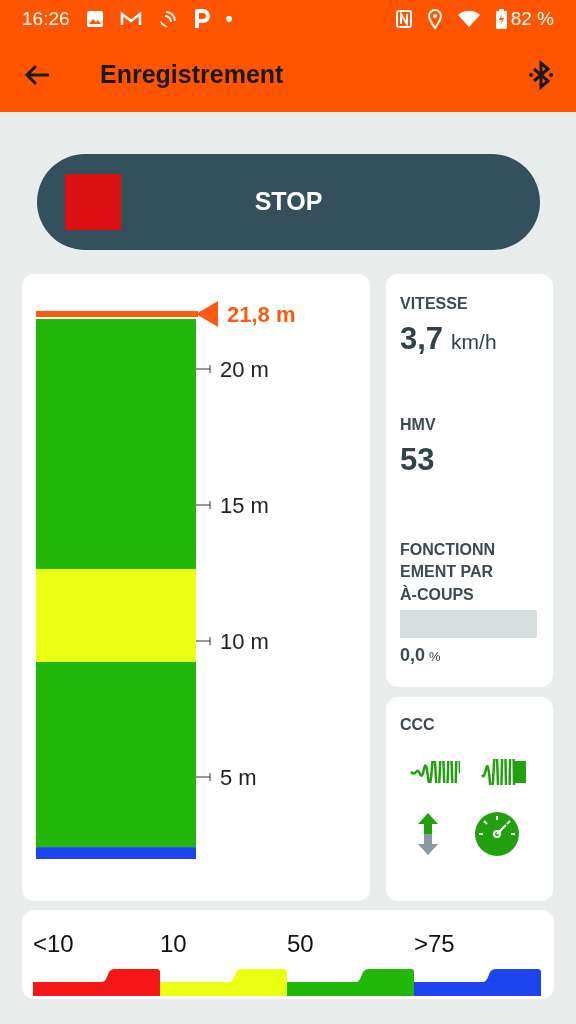  What do you see at coordinates (94, 19) in the screenshot?
I see `image-icon` at bounding box center [94, 19].